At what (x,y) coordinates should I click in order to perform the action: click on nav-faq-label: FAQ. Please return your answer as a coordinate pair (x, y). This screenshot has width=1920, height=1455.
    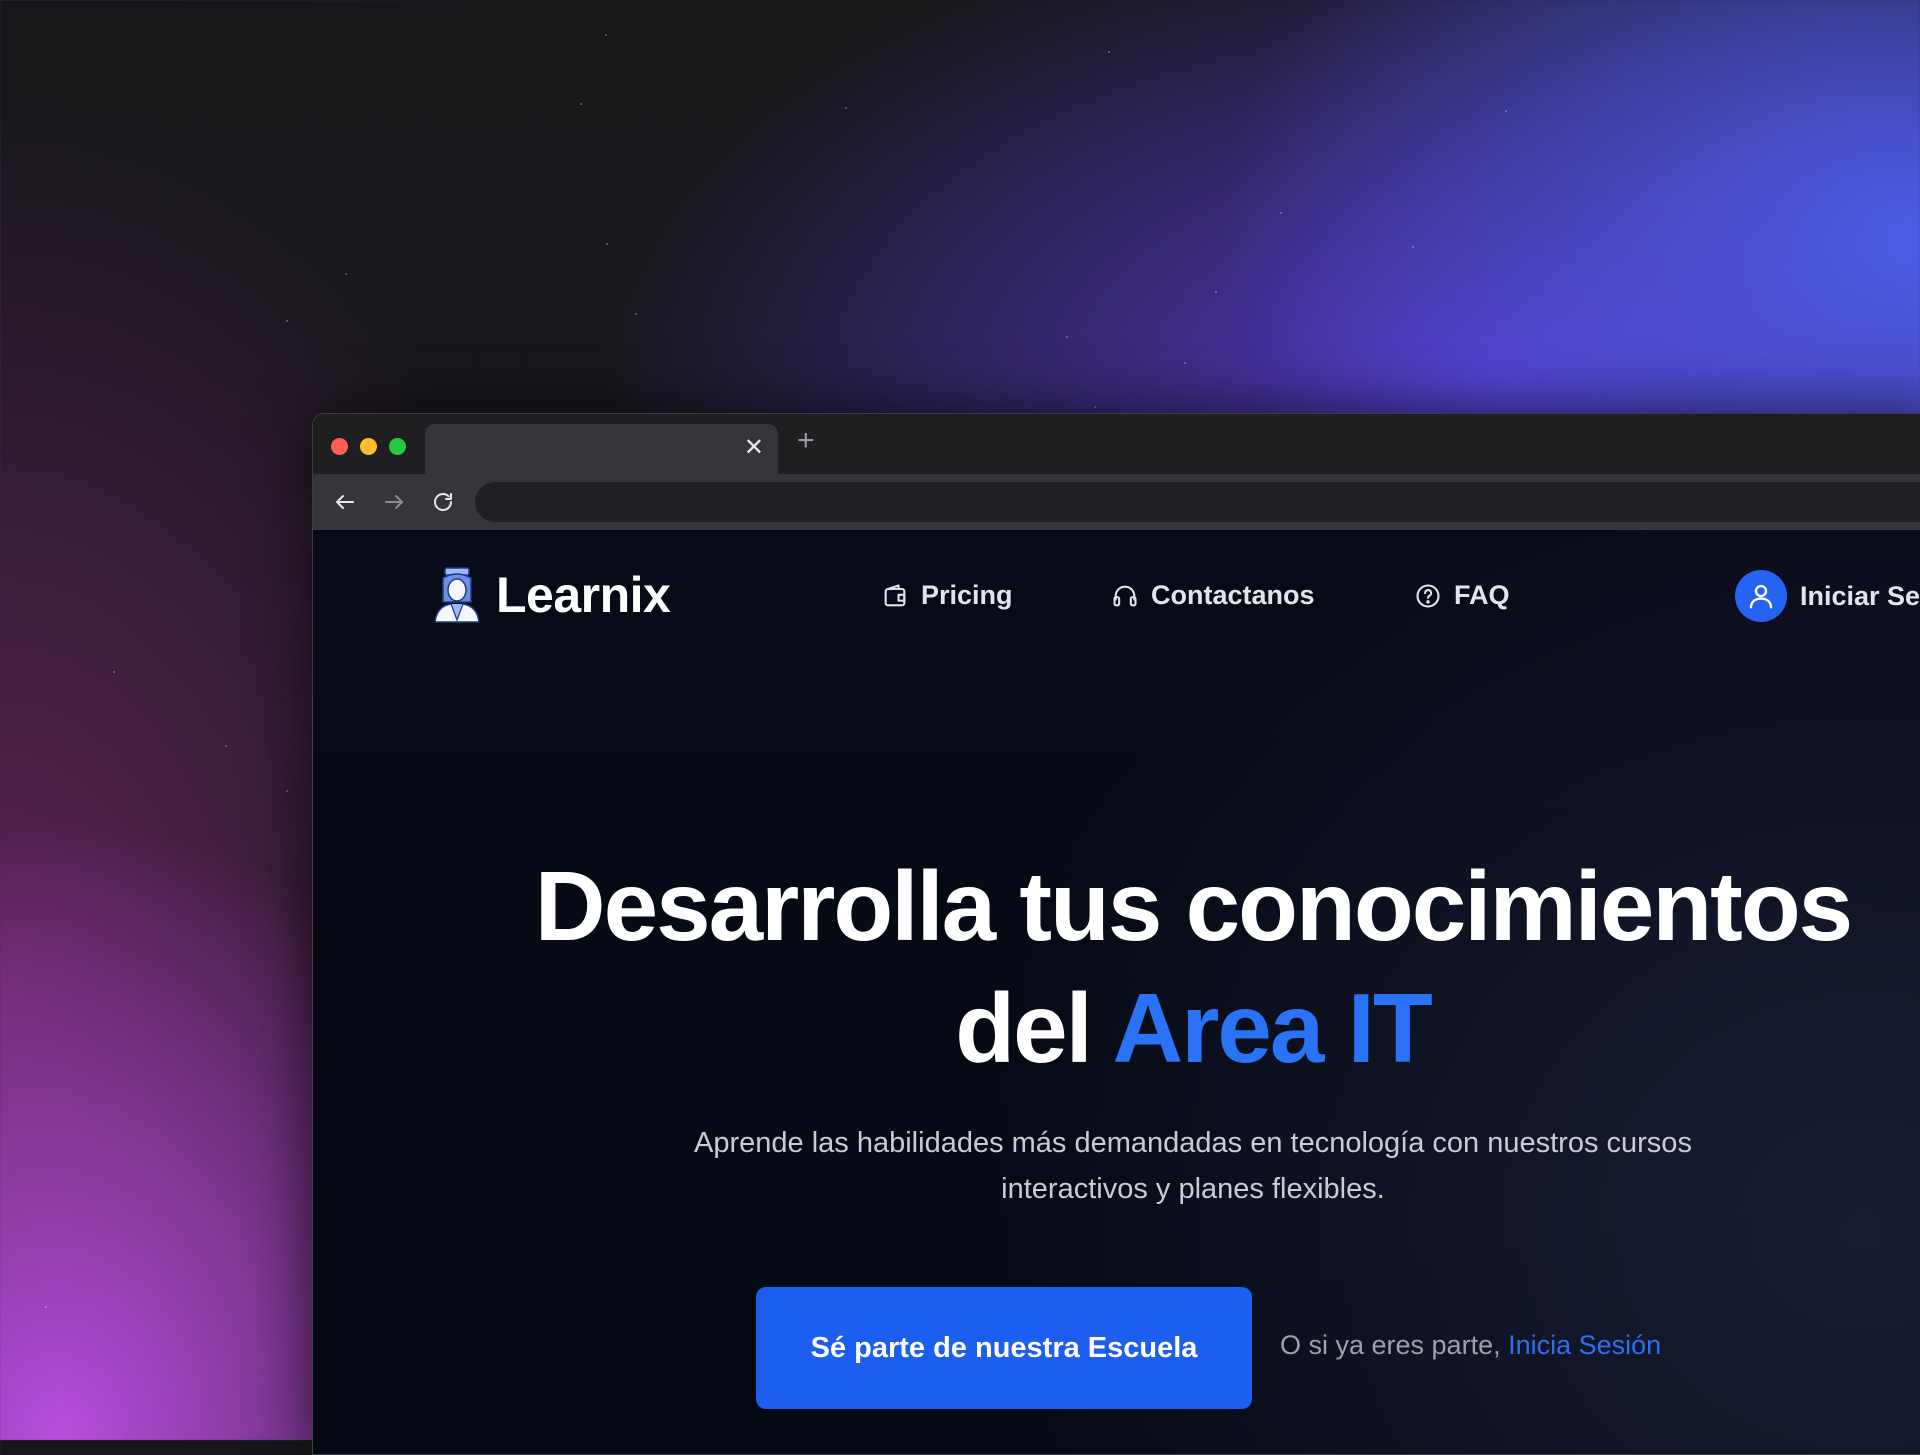
    Looking at the image, I should click on (1482, 595).